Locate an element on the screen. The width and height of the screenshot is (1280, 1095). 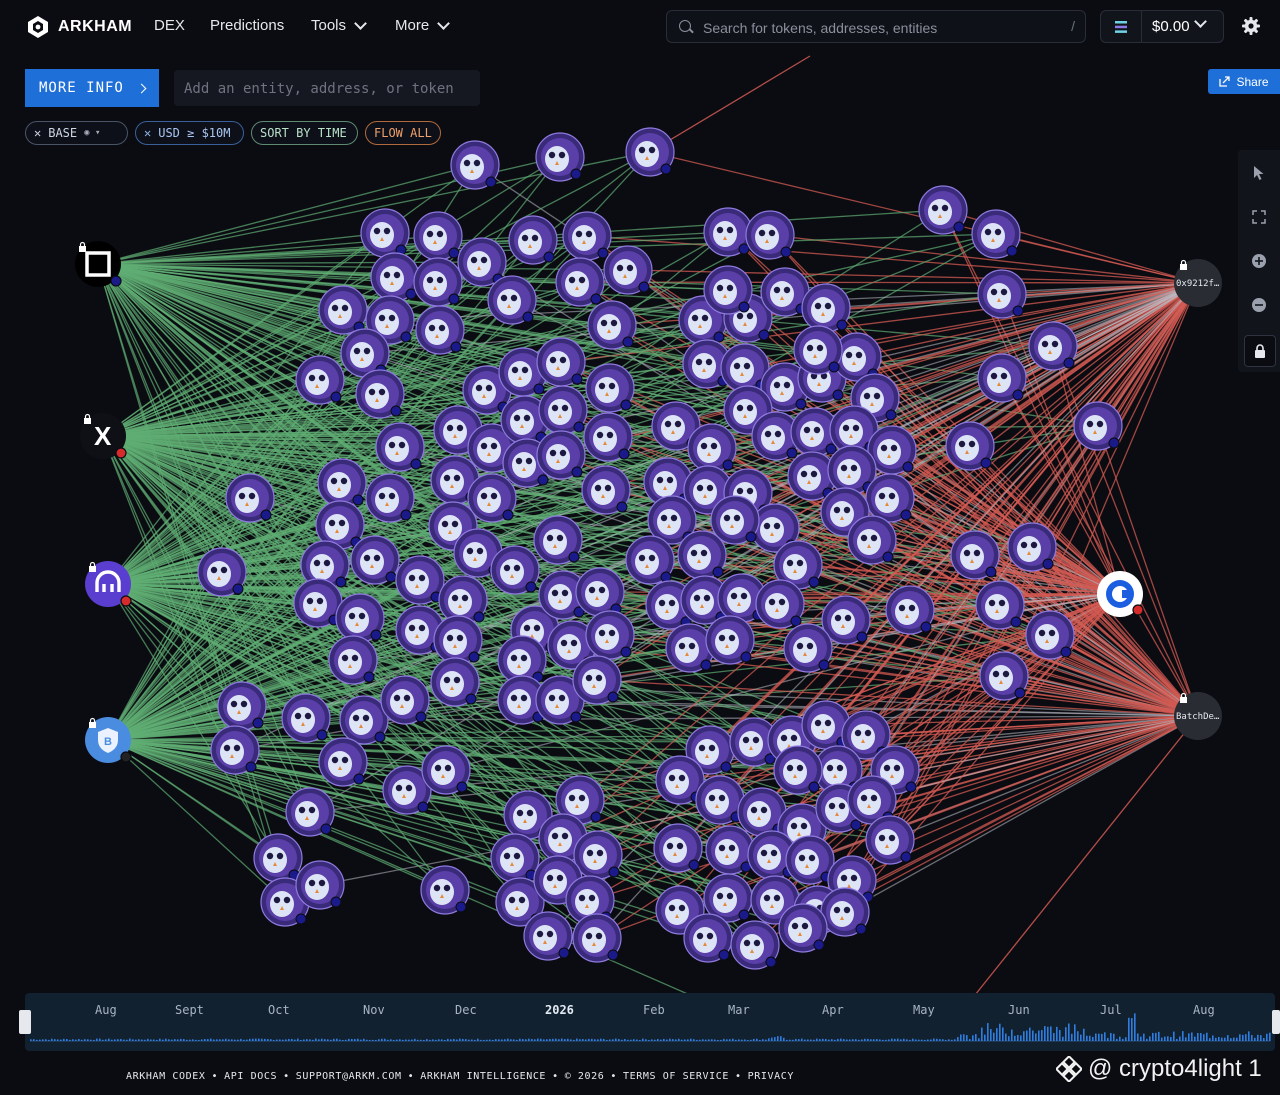
entity-input is located at coordinates (329, 89).